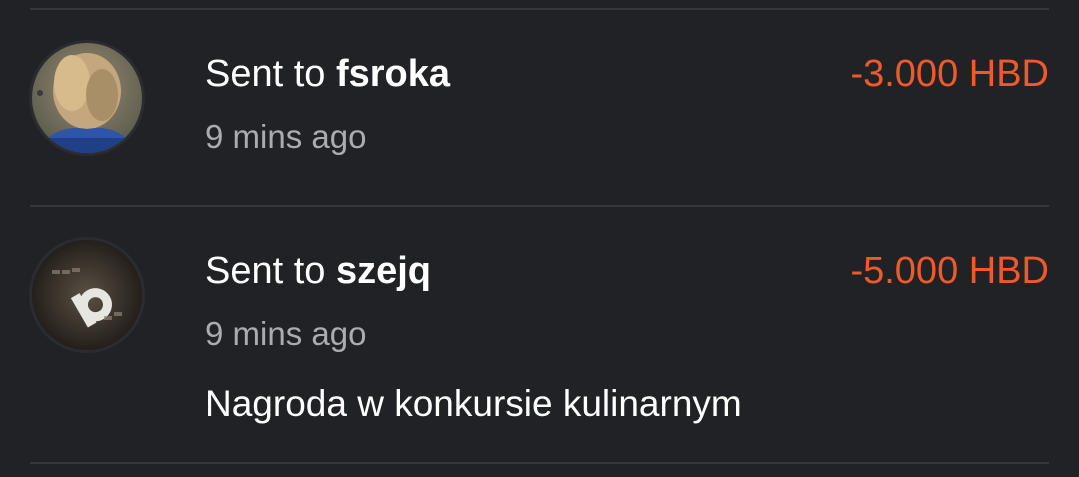 This screenshot has height=477, width=1079. I want to click on transaction-title: Sent to fsroka, so click(327, 74).